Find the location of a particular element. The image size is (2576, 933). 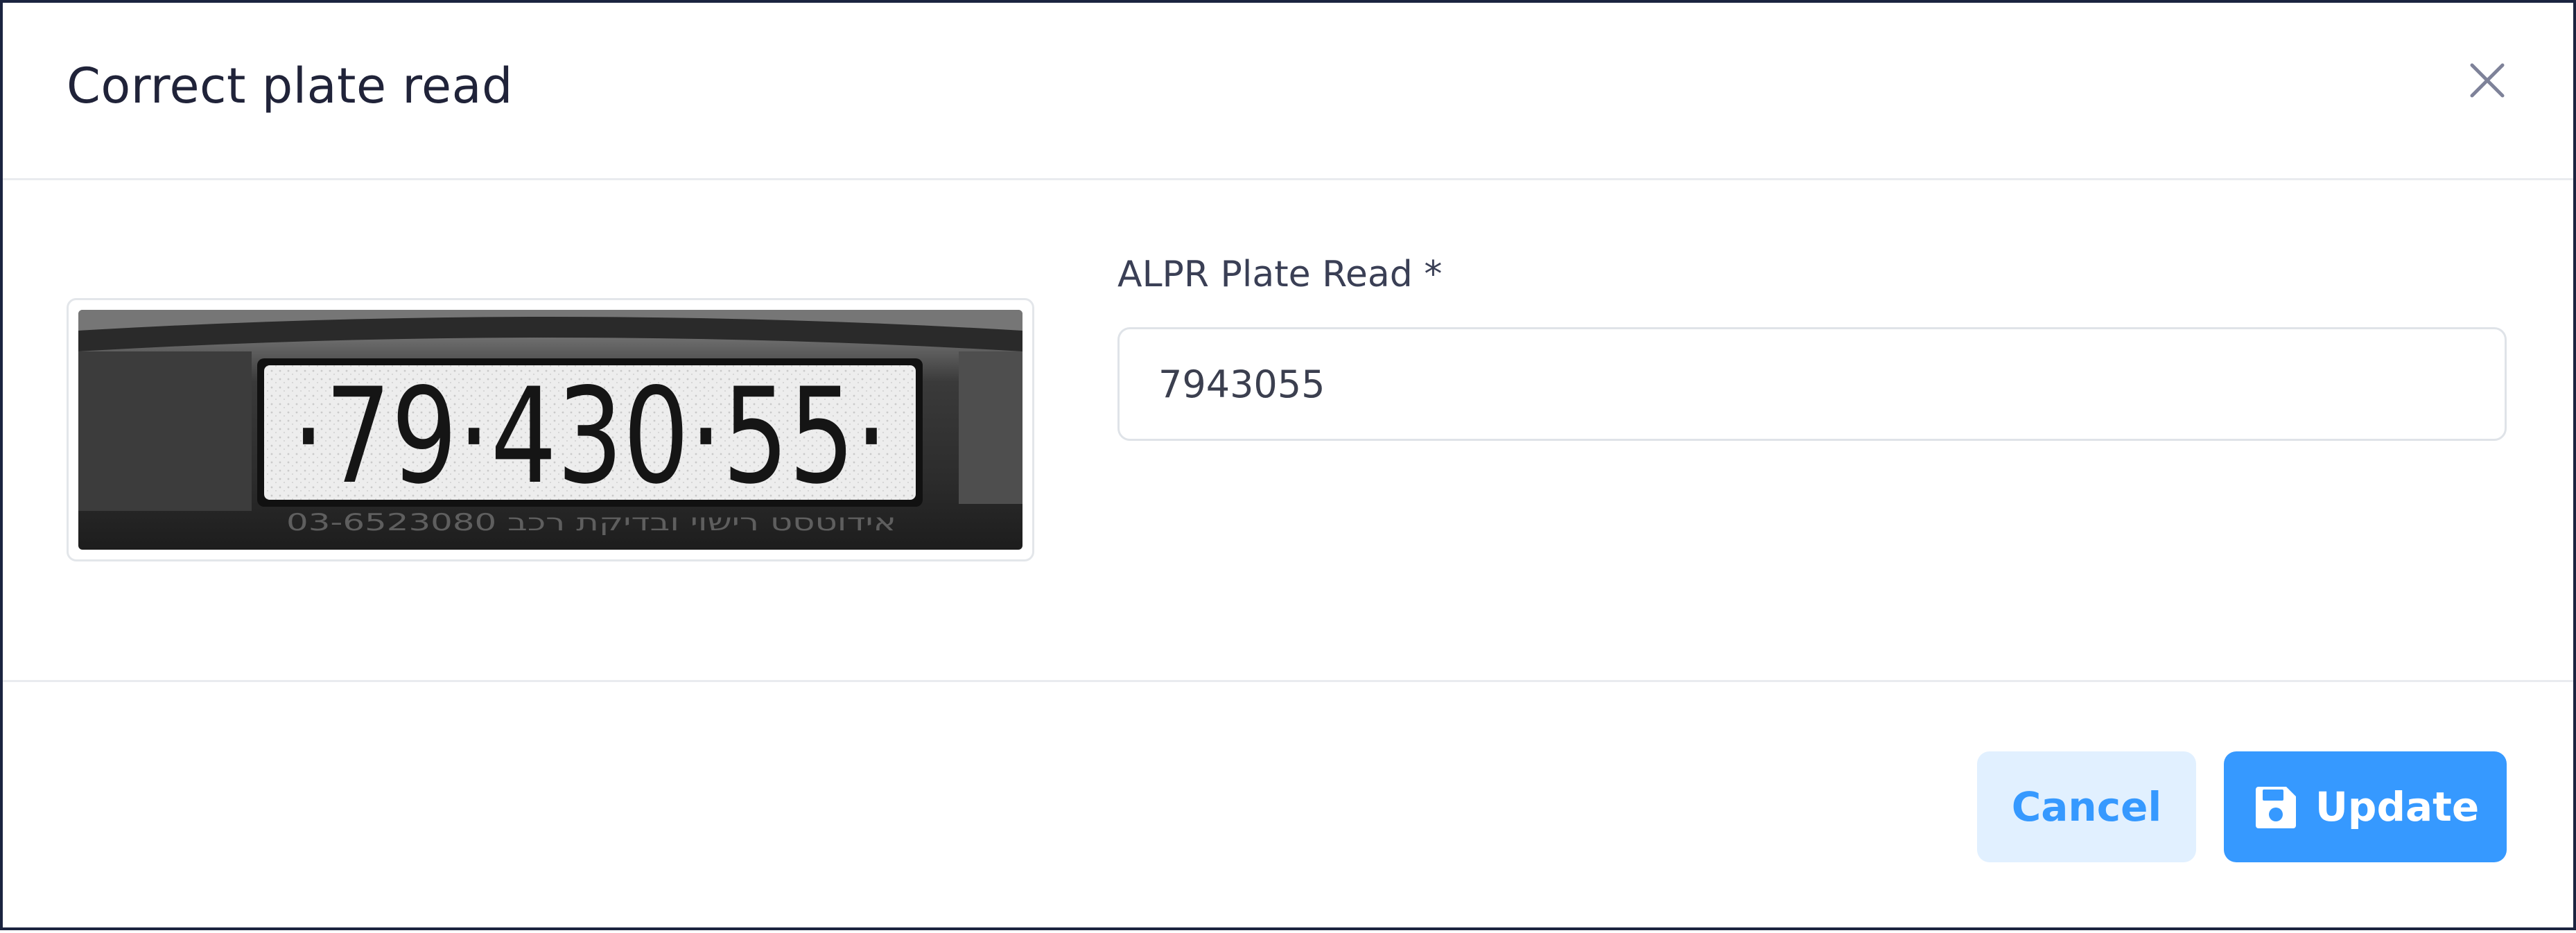

cancel-button-label: Cancel is located at coordinates (2086, 806).